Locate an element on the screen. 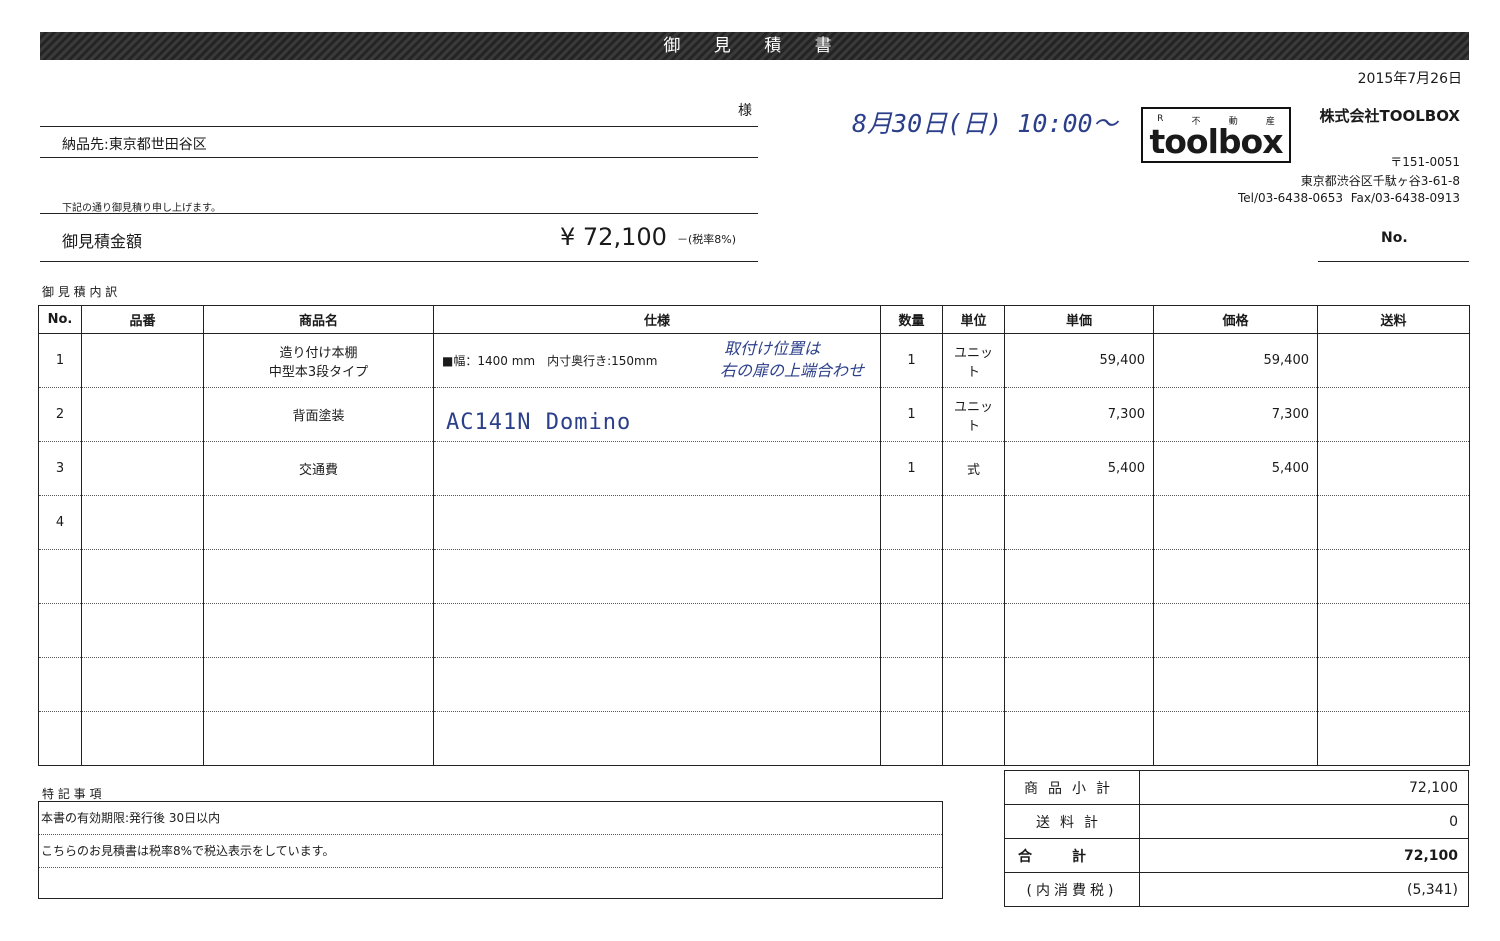 The height and width of the screenshot is (941, 1500). shipping-total-label: 送料計 is located at coordinates (1072, 821).